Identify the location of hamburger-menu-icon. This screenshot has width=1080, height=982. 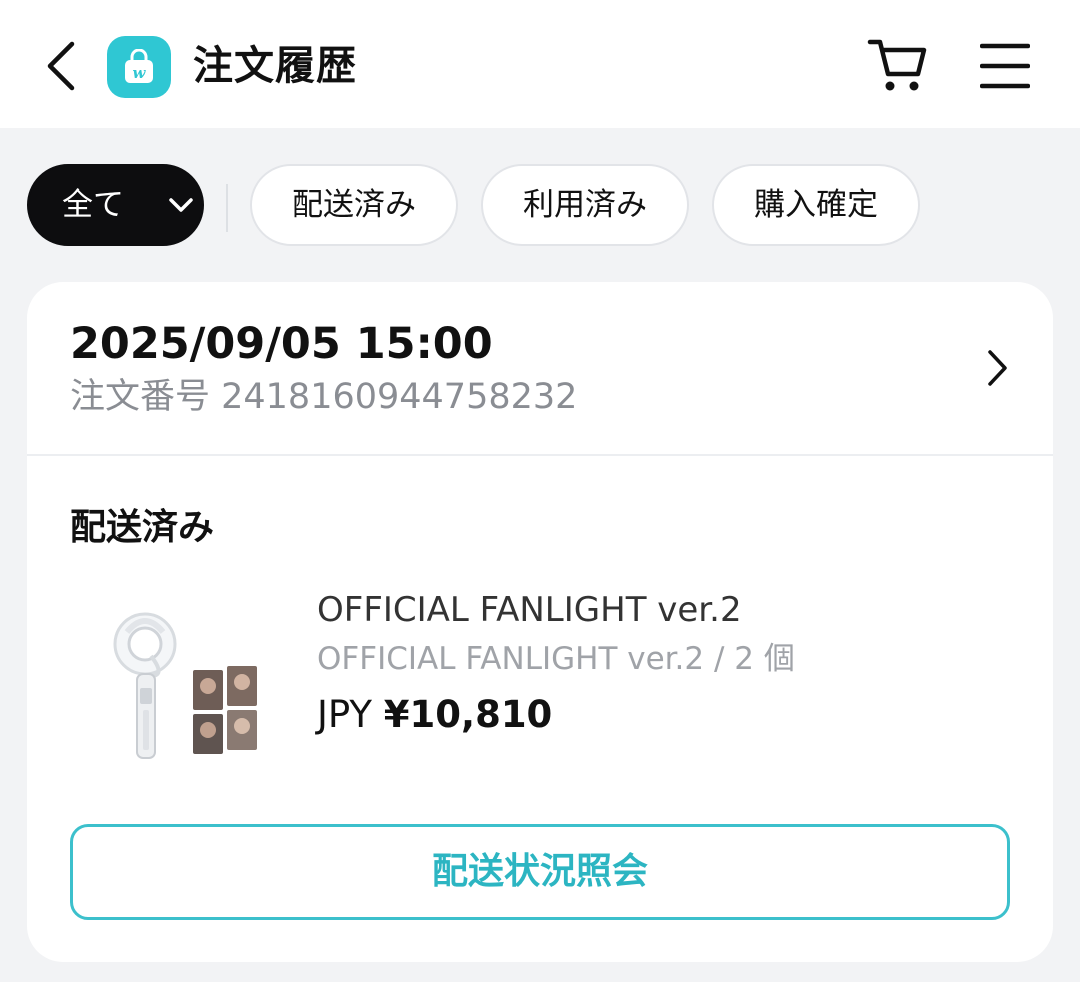
(1005, 66).